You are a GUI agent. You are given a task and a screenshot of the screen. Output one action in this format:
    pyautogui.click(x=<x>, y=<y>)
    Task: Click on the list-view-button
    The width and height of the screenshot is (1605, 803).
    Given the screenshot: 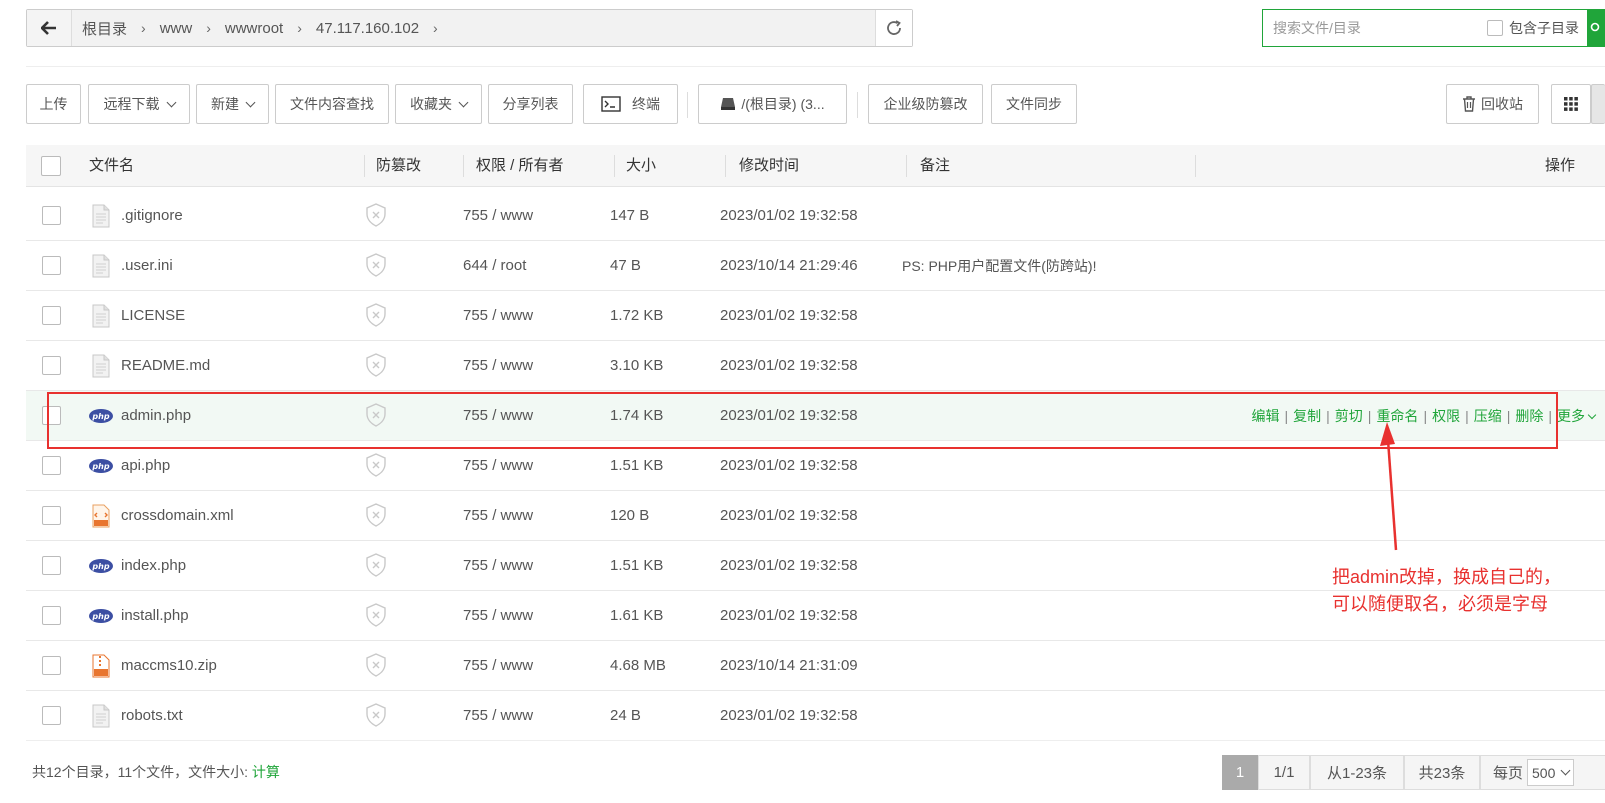 What is the action you would take?
    pyautogui.click(x=1598, y=104)
    